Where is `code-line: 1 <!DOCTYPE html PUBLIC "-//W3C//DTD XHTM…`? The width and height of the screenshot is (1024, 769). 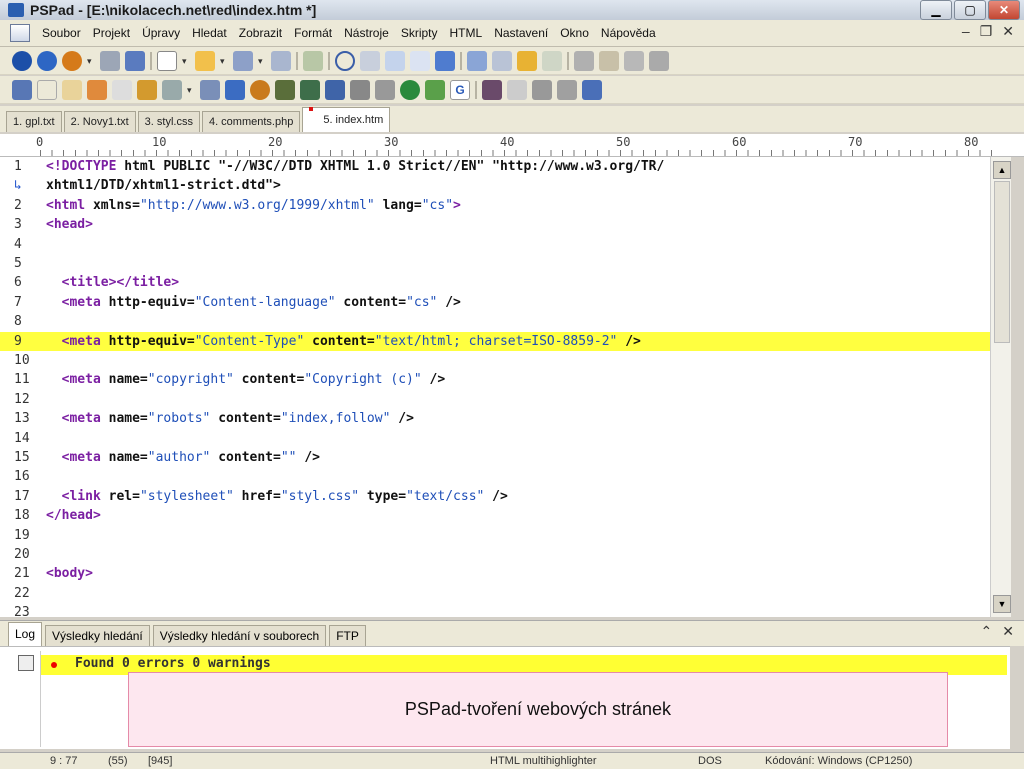 code-line: 1 <!DOCTYPE html PUBLIC "-//W3C//DTD XHTM… is located at coordinates (495, 166).